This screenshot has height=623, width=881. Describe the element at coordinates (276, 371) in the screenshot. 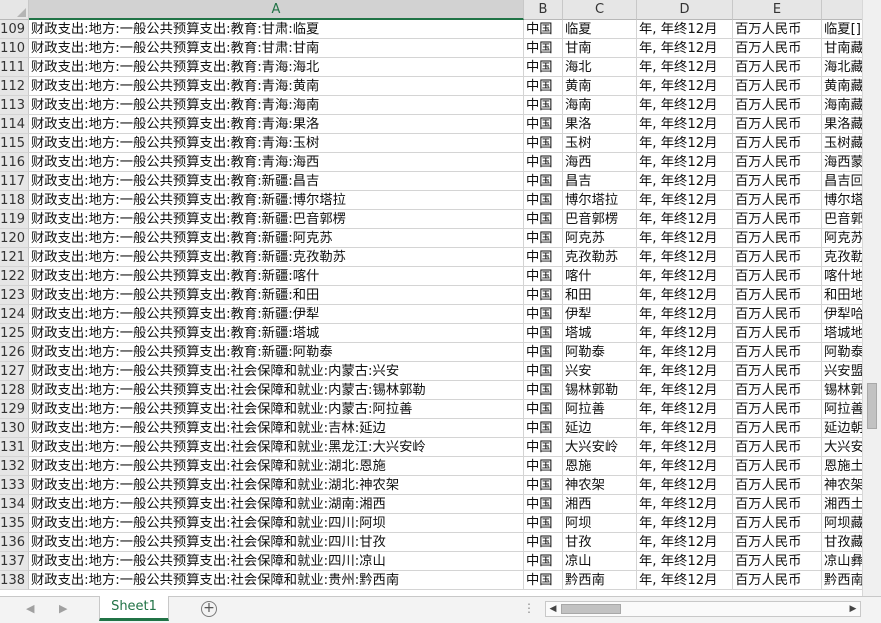

I see `cell-a: 财政支出:地方:一般公共预算支出:社会保障和就业:内蒙古:兴安` at that location.